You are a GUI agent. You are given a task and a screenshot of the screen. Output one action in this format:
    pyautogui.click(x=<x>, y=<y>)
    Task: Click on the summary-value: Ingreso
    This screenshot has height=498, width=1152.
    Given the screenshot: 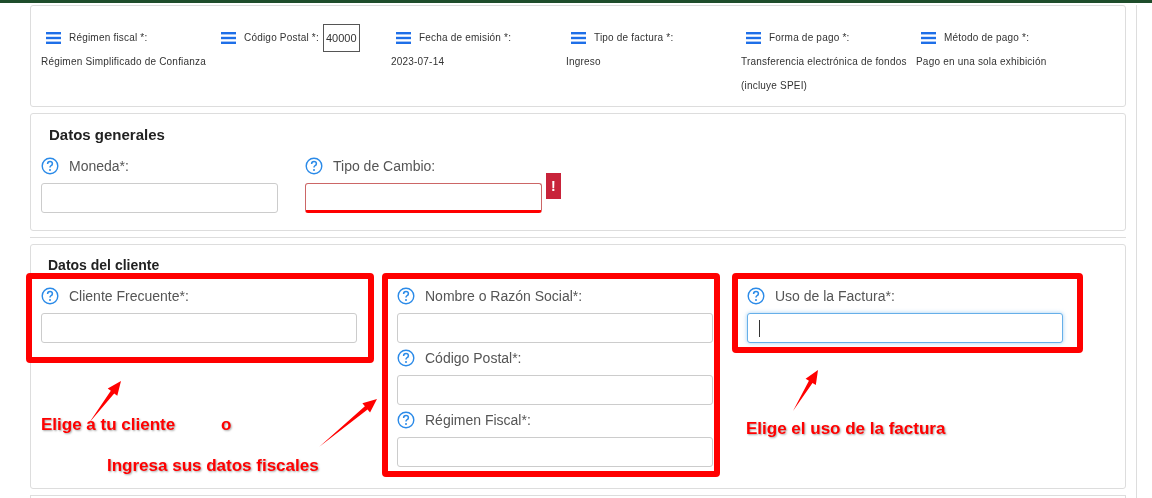 What is the action you would take?
    pyautogui.click(x=583, y=62)
    